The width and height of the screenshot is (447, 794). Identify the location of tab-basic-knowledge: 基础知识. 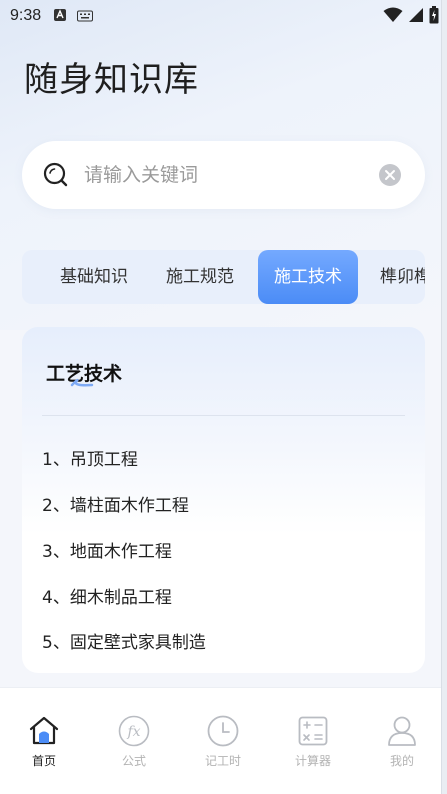
(94, 277).